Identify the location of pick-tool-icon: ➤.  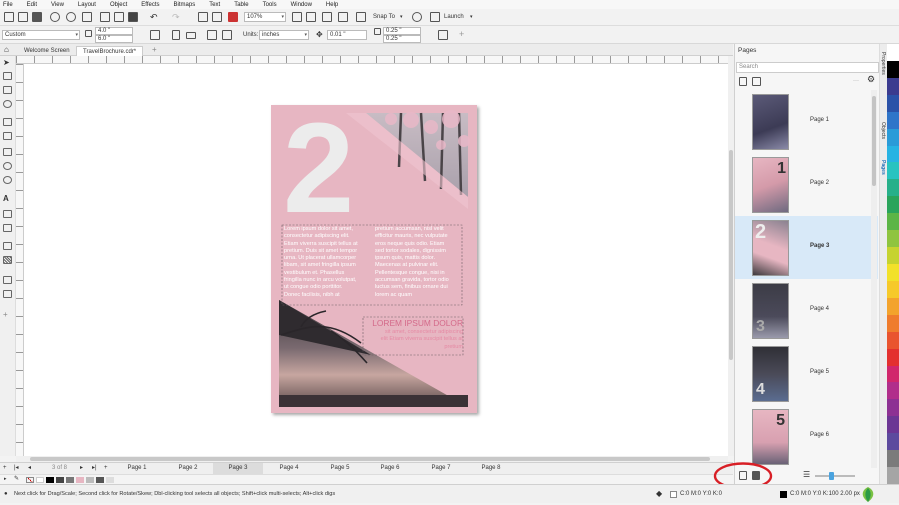
(7, 62).